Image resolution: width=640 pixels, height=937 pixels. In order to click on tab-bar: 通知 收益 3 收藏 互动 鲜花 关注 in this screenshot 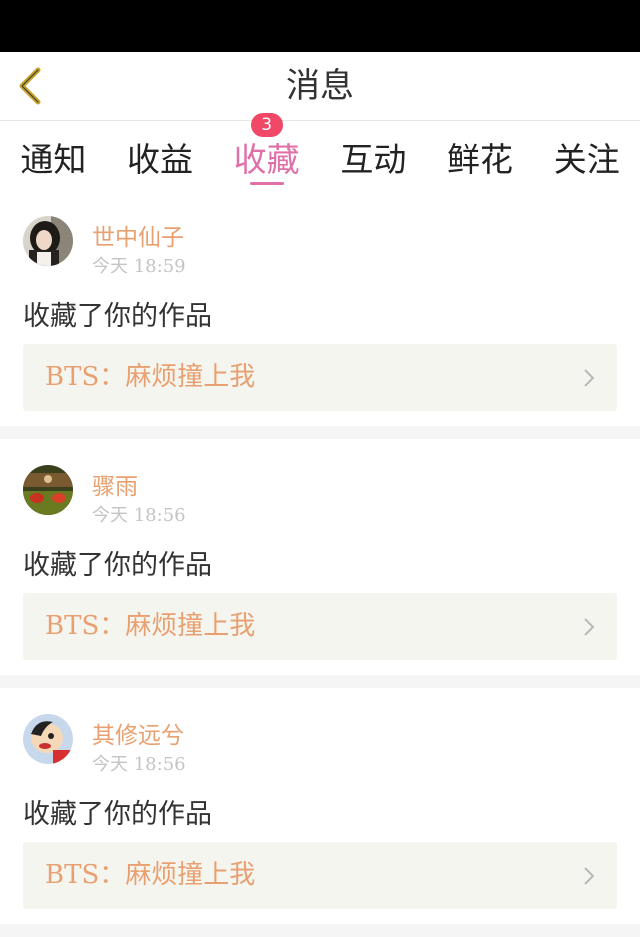, I will do `click(320, 150)`.